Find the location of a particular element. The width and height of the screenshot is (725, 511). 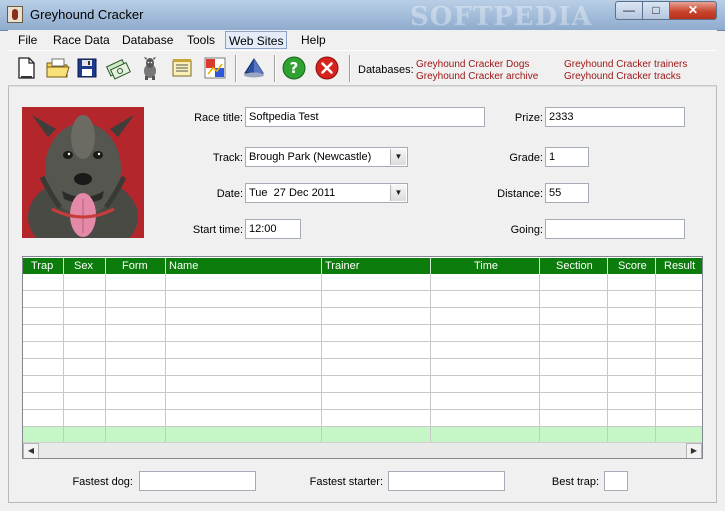

date-label: Date: is located at coordinates (229, 194).